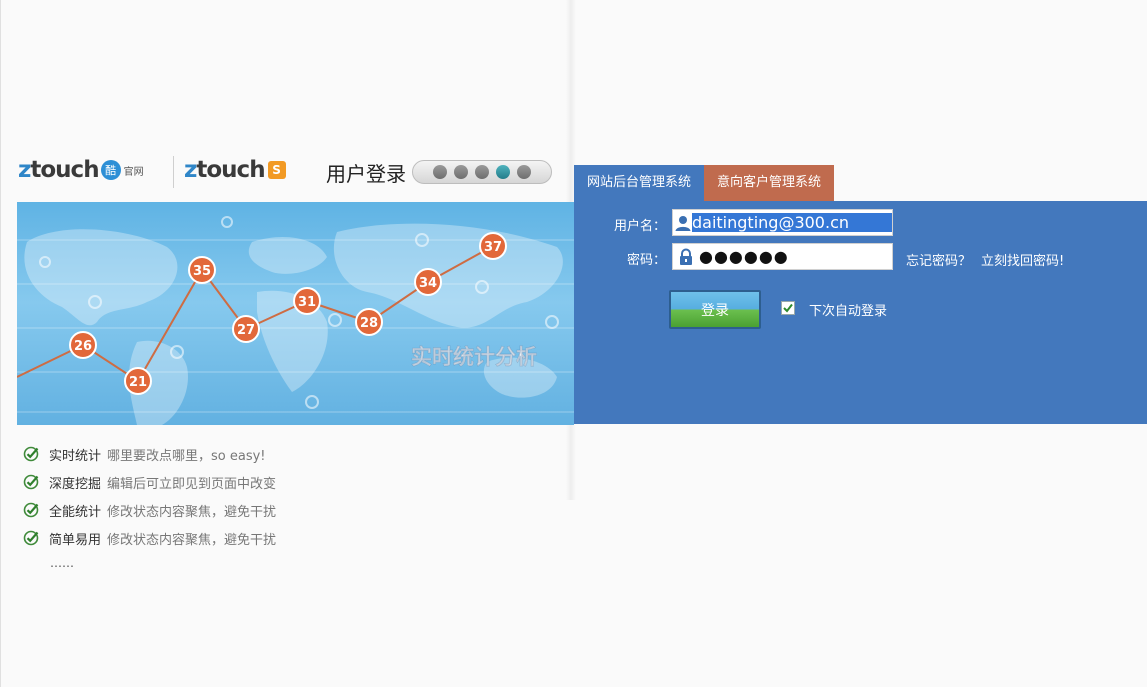 This screenshot has width=1147, height=687. I want to click on feature-item: 深度挖掘 编辑后可立即见到页面中改变, so click(149, 482).